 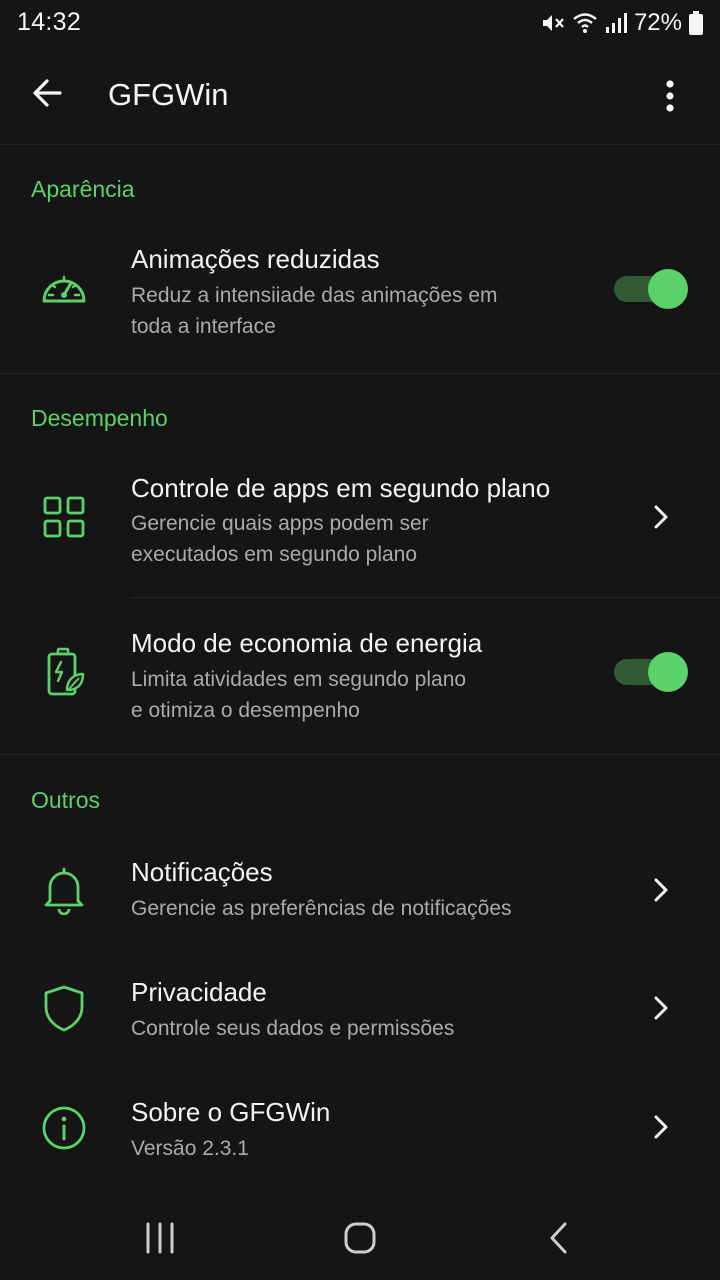 I want to click on battery-icon, so click(x=696, y=23).